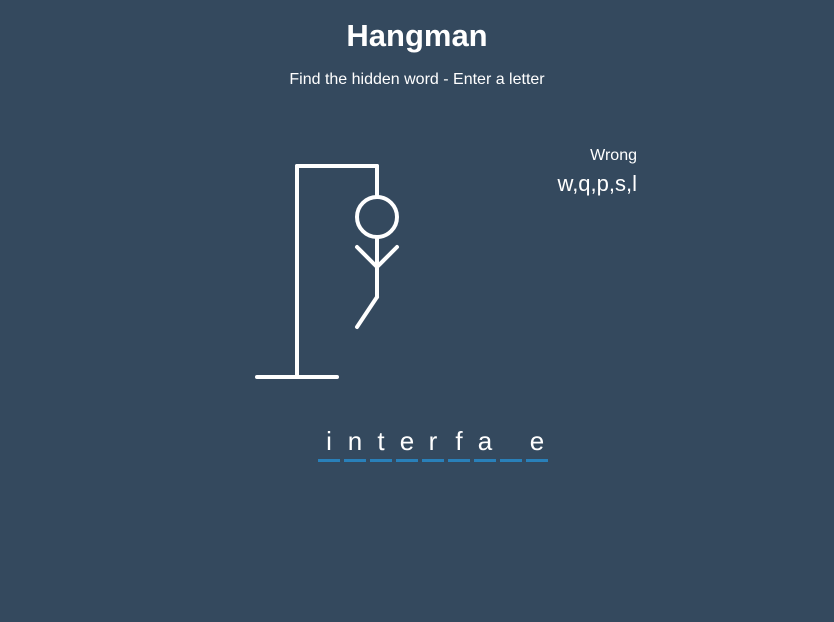  I want to click on hidden-word: i n t e r f a e, so click(433, 443).